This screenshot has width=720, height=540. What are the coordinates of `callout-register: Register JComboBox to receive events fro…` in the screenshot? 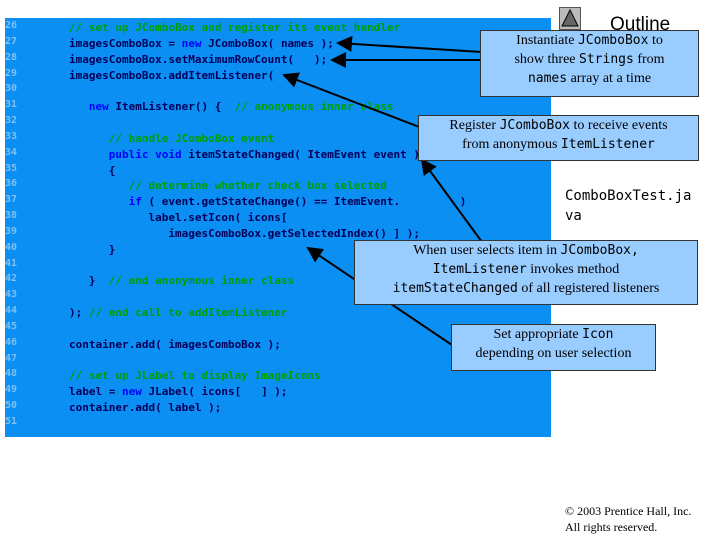 It's located at (558, 138).